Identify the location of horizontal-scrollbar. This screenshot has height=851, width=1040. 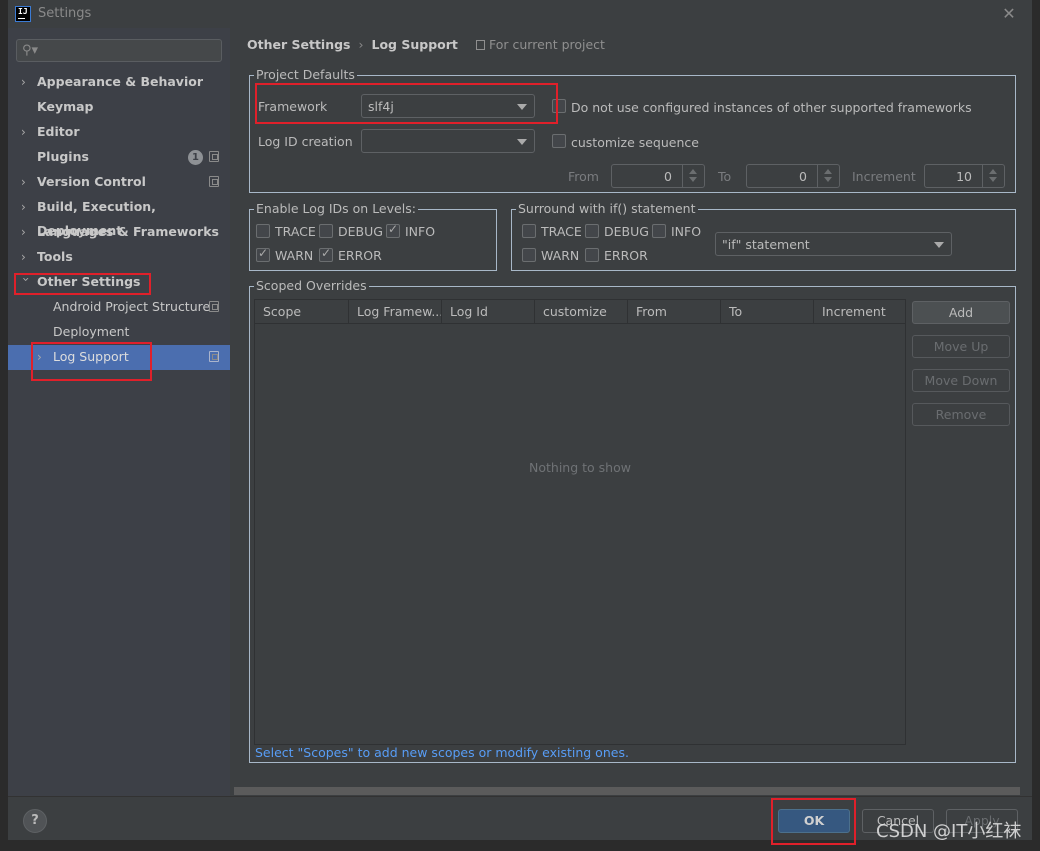
(632, 791).